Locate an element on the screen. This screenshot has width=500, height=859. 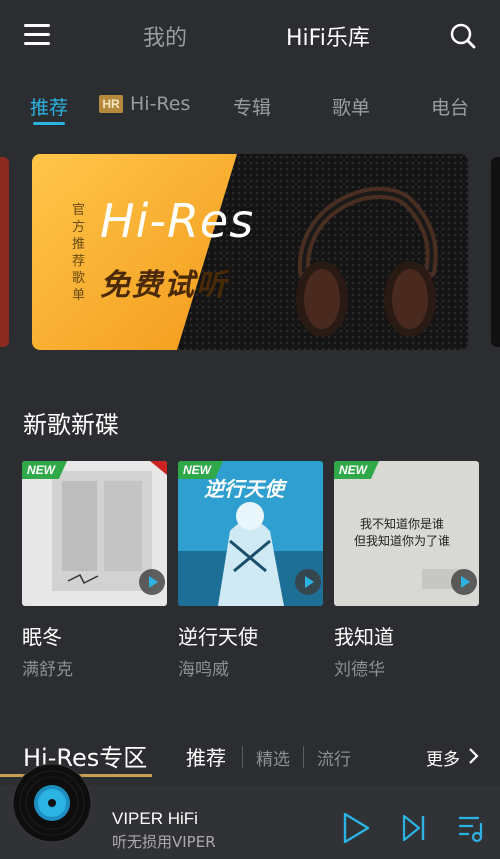
album-cover: 我不知道你是谁 但我知道你为了谁 NEW is located at coordinates (406, 533).